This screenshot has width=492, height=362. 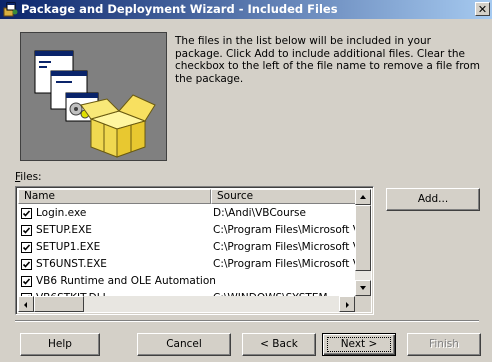 I want to click on files-label-text: iles:, so click(x=31, y=177).